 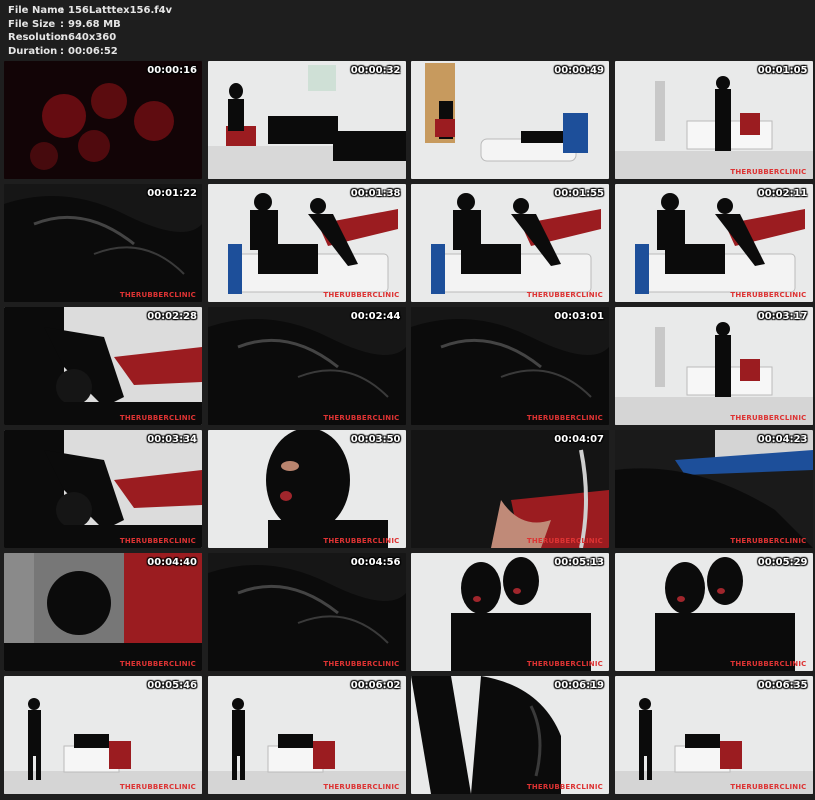 I want to click on video-thumbnail: 00:00:49, so click(x=510, y=120).